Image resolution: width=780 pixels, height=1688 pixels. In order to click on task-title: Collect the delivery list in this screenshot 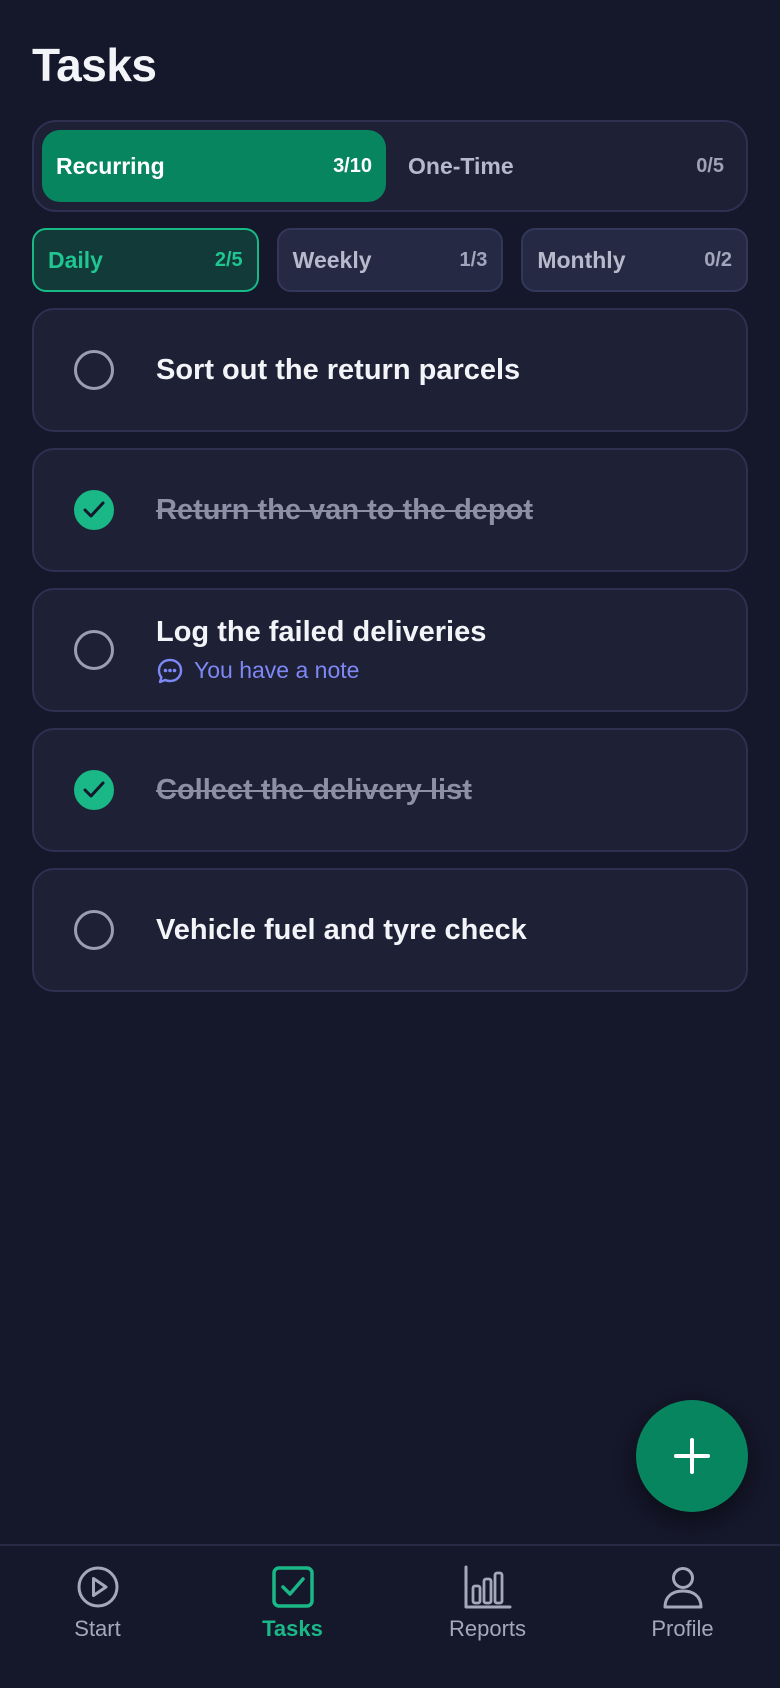, I will do `click(314, 789)`.